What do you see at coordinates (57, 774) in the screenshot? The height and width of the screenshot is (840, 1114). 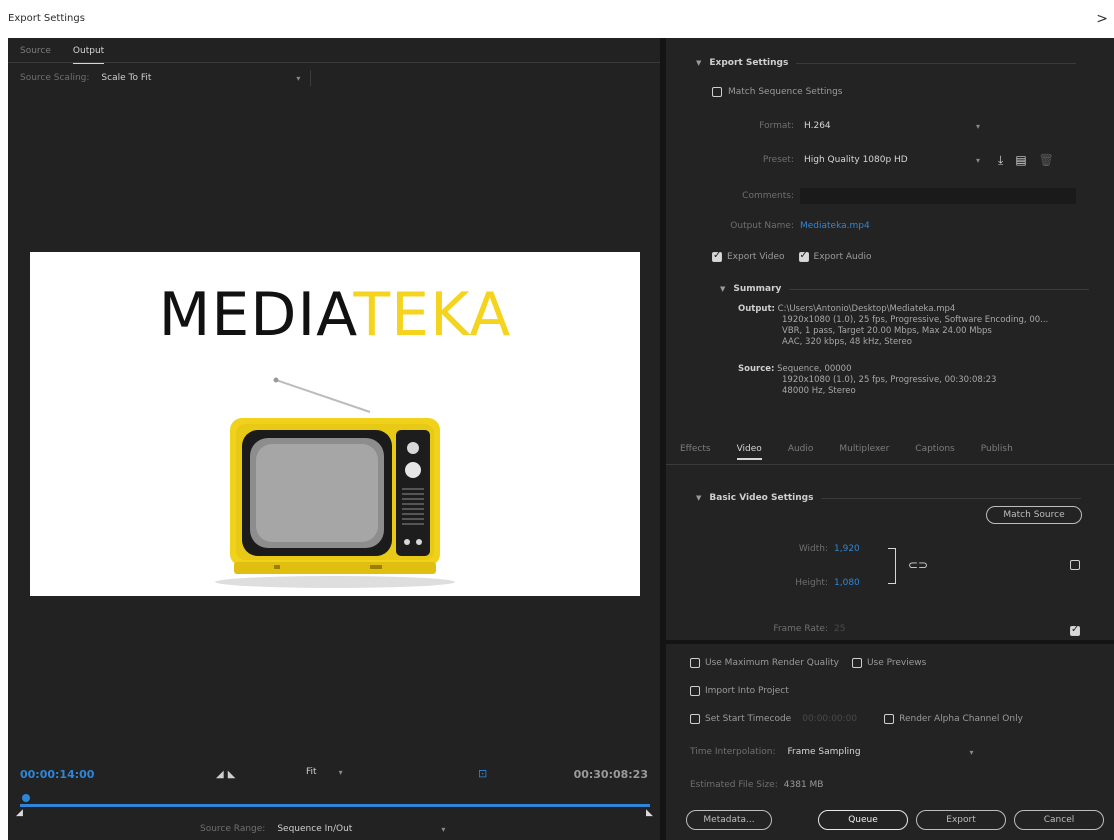 I see `current-timecode: 00:00:14:00` at bounding box center [57, 774].